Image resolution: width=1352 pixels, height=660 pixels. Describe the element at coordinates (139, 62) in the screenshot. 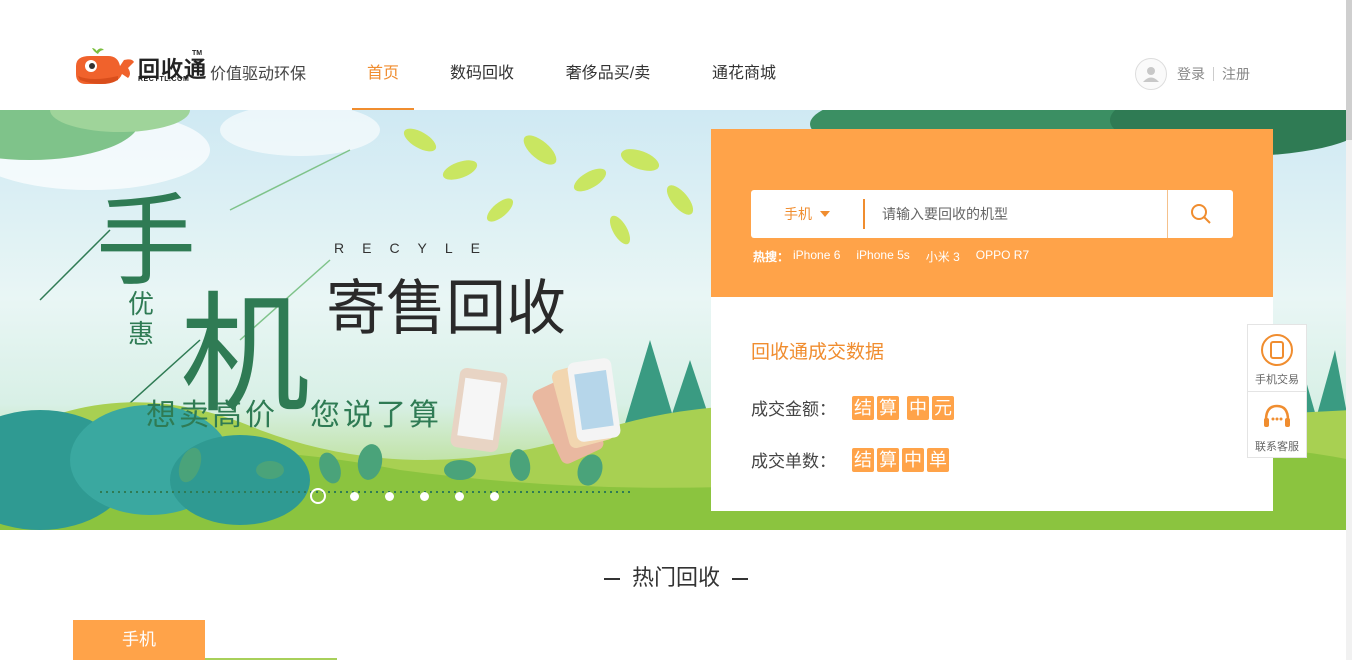

I see `site-logo: 回收通 TM RECYTL.COM` at that location.